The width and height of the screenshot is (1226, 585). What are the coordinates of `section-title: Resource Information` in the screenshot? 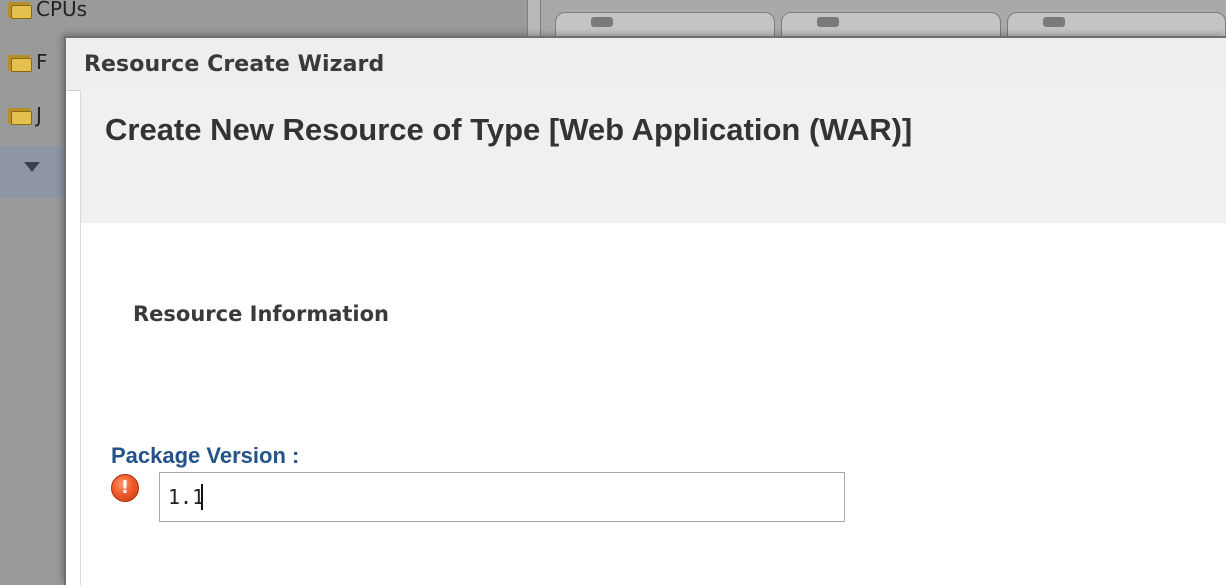 It's located at (261, 314).